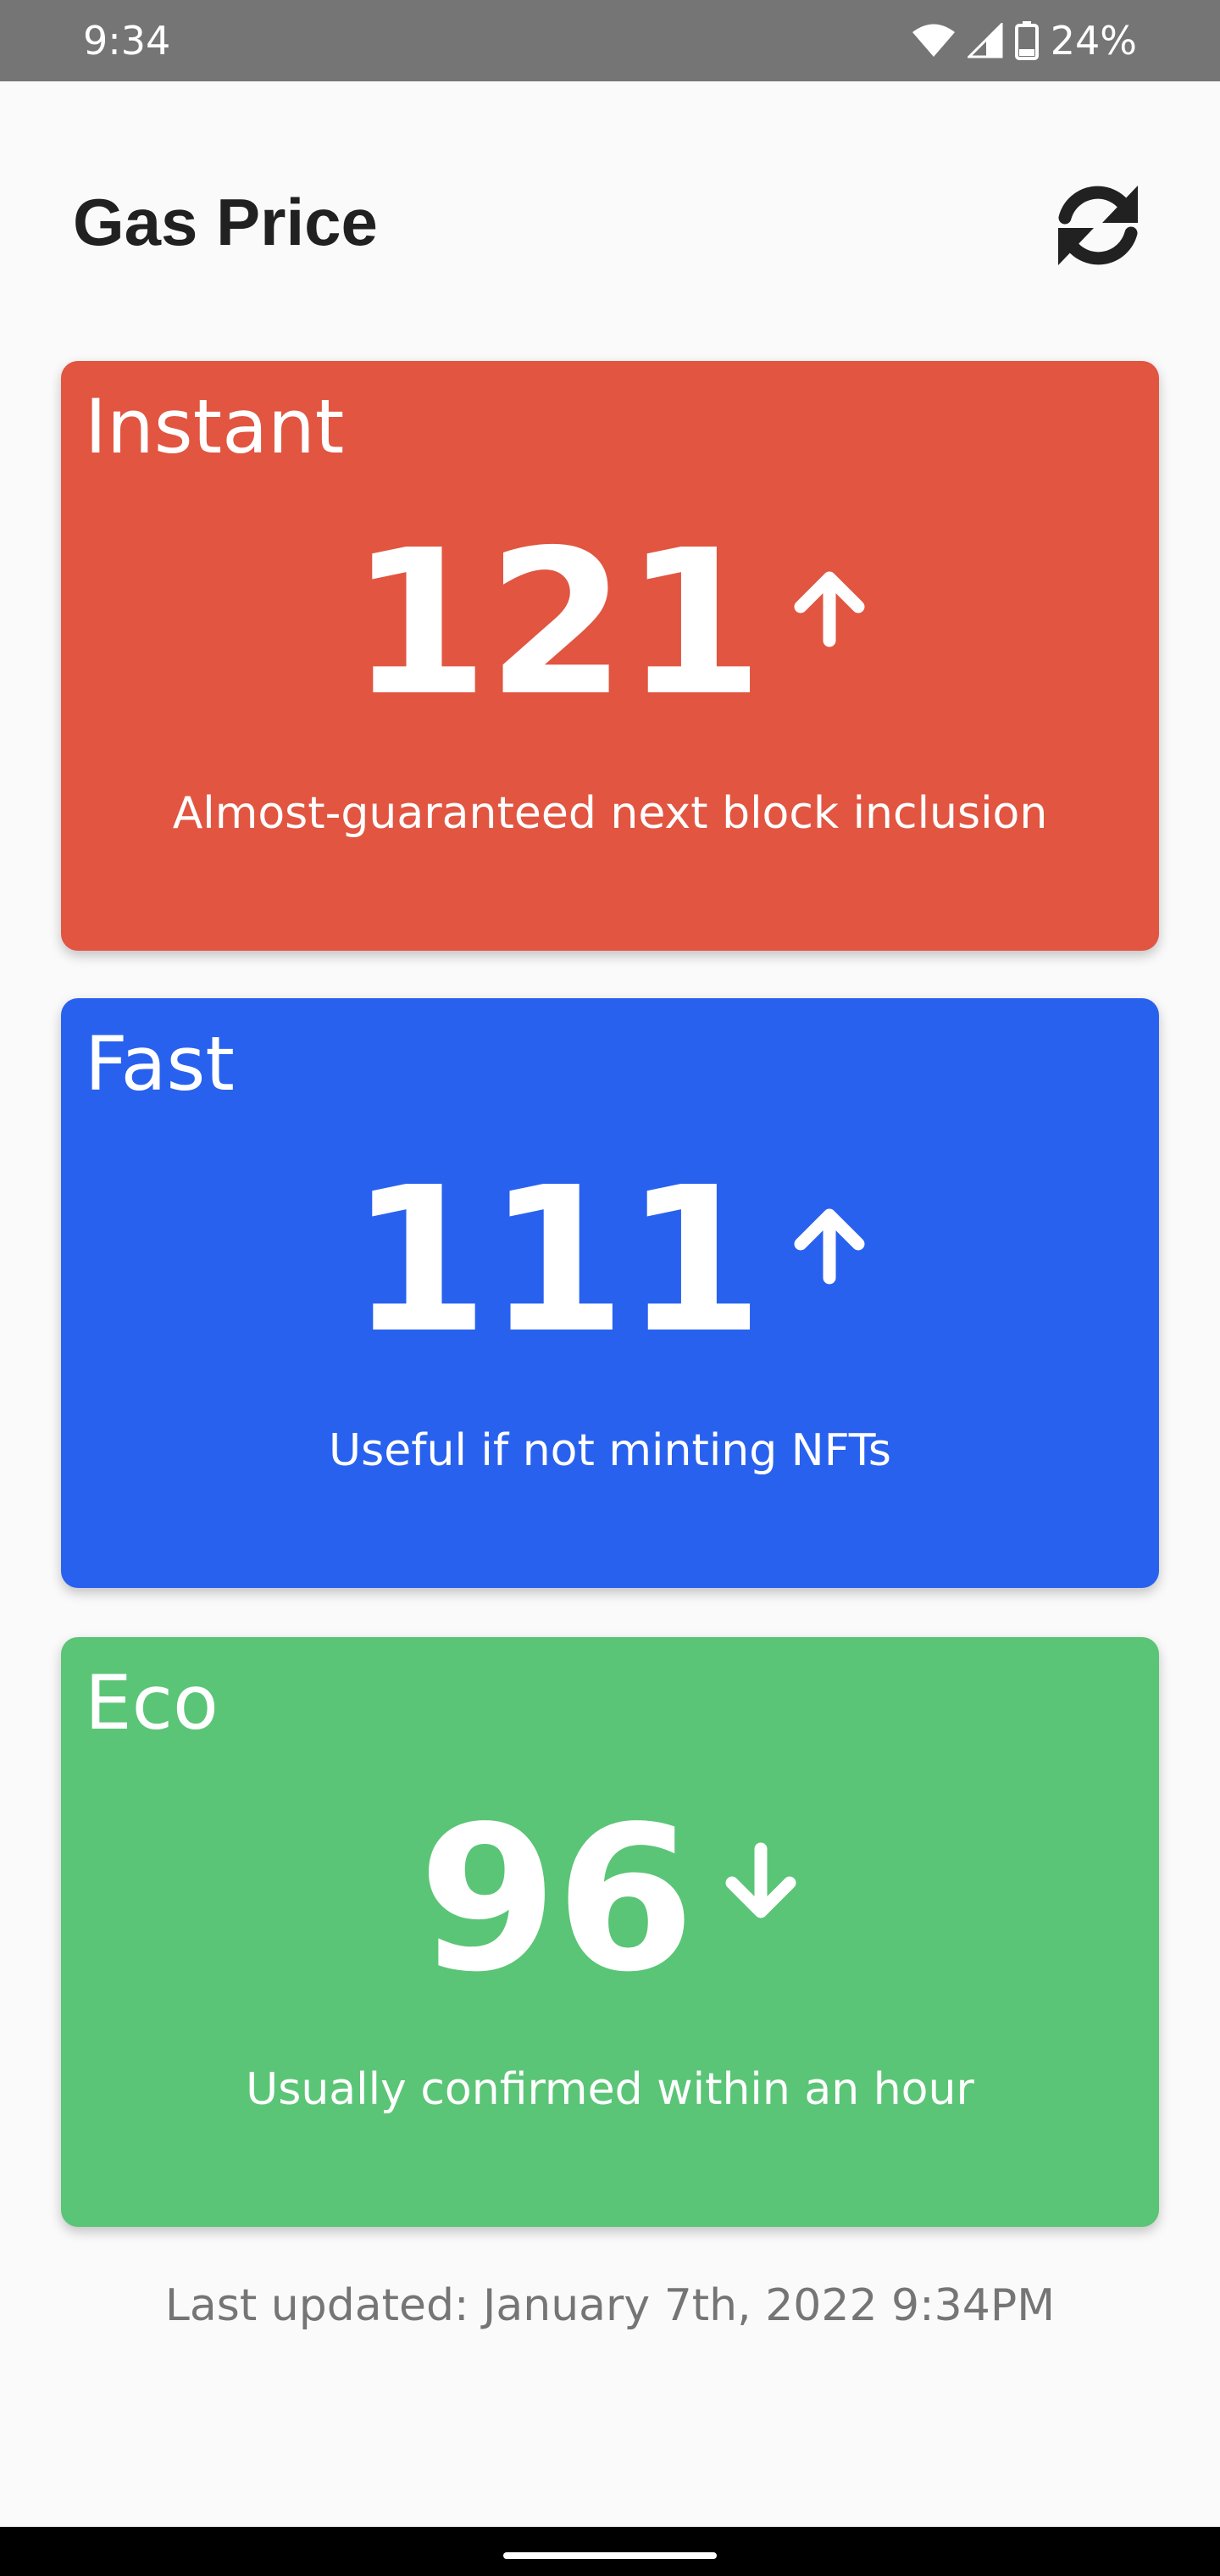 The height and width of the screenshot is (2576, 1220). What do you see at coordinates (1093, 41) in the screenshot?
I see `battery-percentage: 24%` at bounding box center [1093, 41].